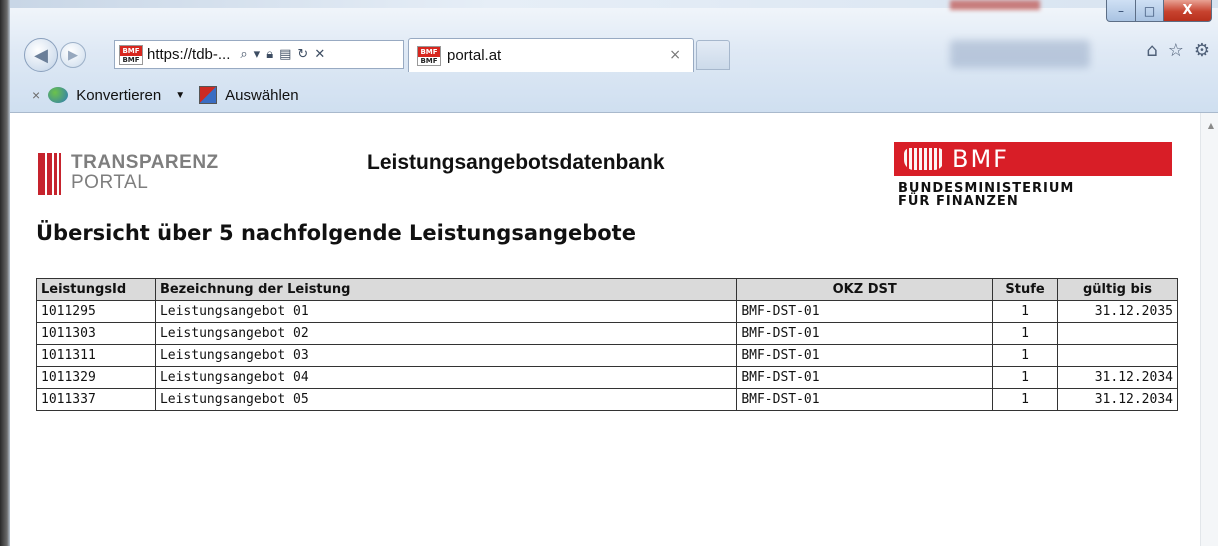  Describe the element at coordinates (319, 54) in the screenshot. I see `stop-icon: ✕` at that location.